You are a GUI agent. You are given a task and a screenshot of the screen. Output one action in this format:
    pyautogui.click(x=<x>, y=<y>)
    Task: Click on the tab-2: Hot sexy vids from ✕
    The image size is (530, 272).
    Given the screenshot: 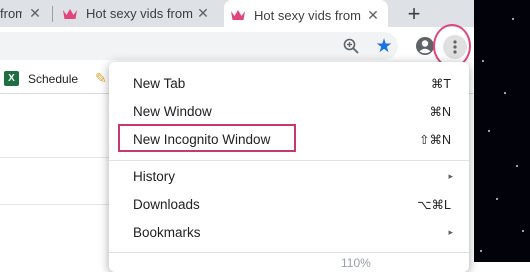 What is the action you would take?
    pyautogui.click(x=137, y=13)
    